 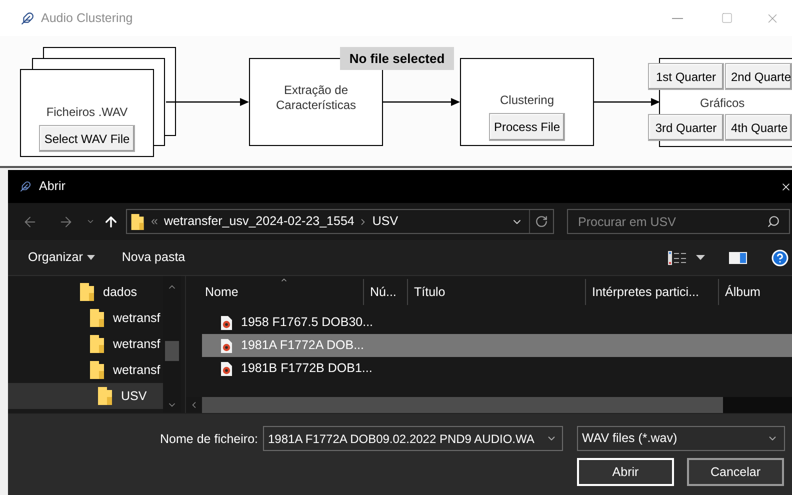 What do you see at coordinates (385, 221) in the screenshot?
I see `breadcrumb-item: USV` at bounding box center [385, 221].